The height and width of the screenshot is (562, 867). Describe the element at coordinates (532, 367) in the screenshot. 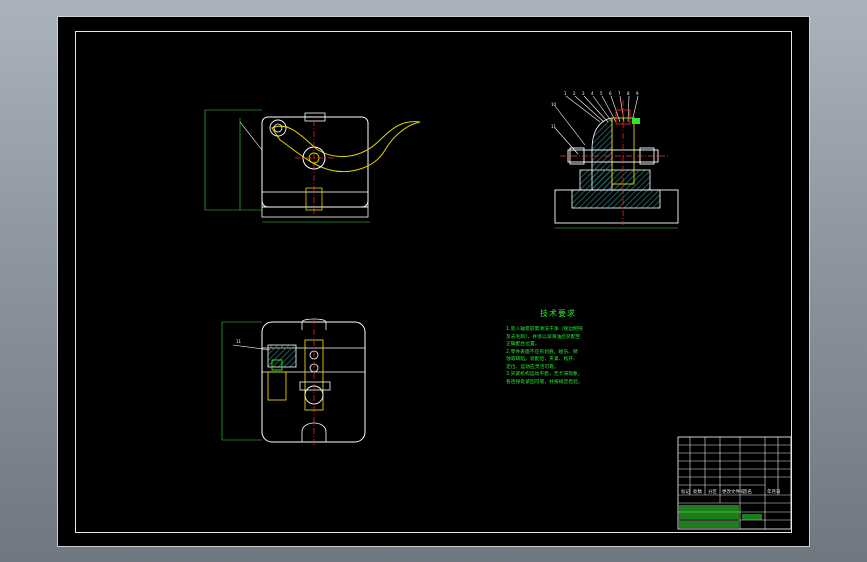

I see `tech-requirement-line: 定位、运动应灵活可靠。` at that location.